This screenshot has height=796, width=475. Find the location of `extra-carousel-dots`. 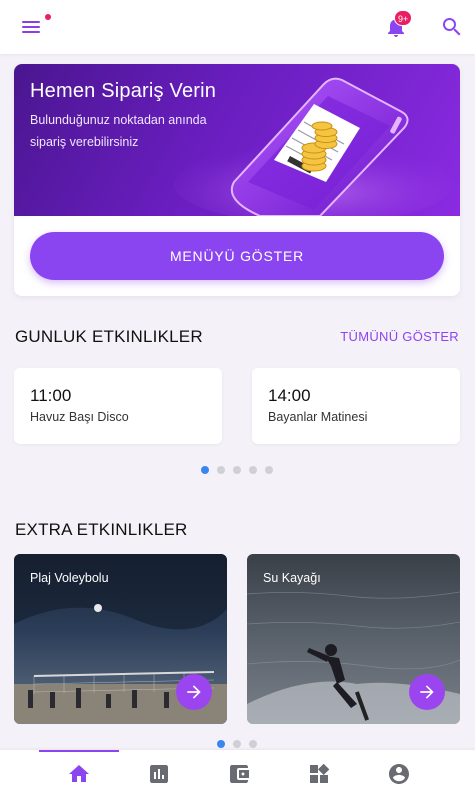

extra-carousel-dots is located at coordinates (237, 744).